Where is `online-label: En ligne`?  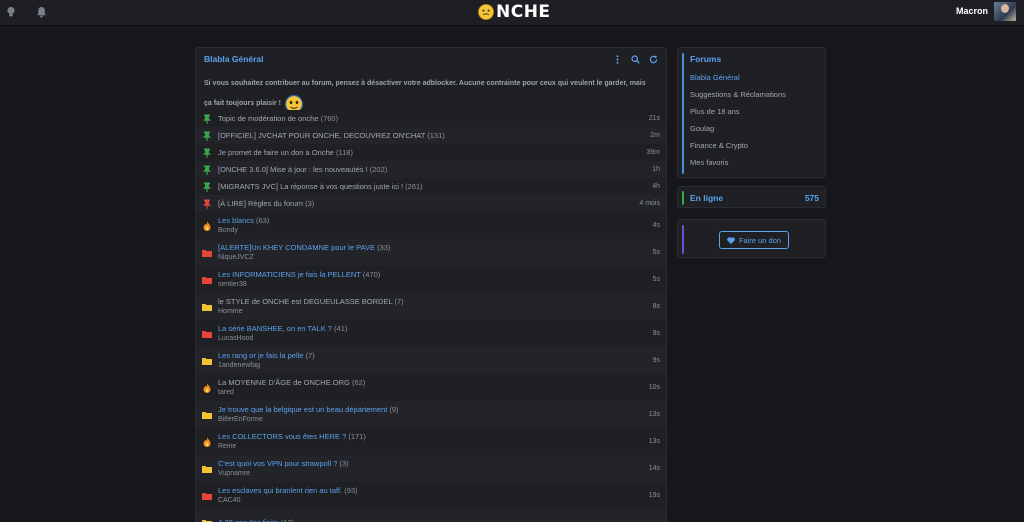 online-label: En ligne is located at coordinates (707, 198).